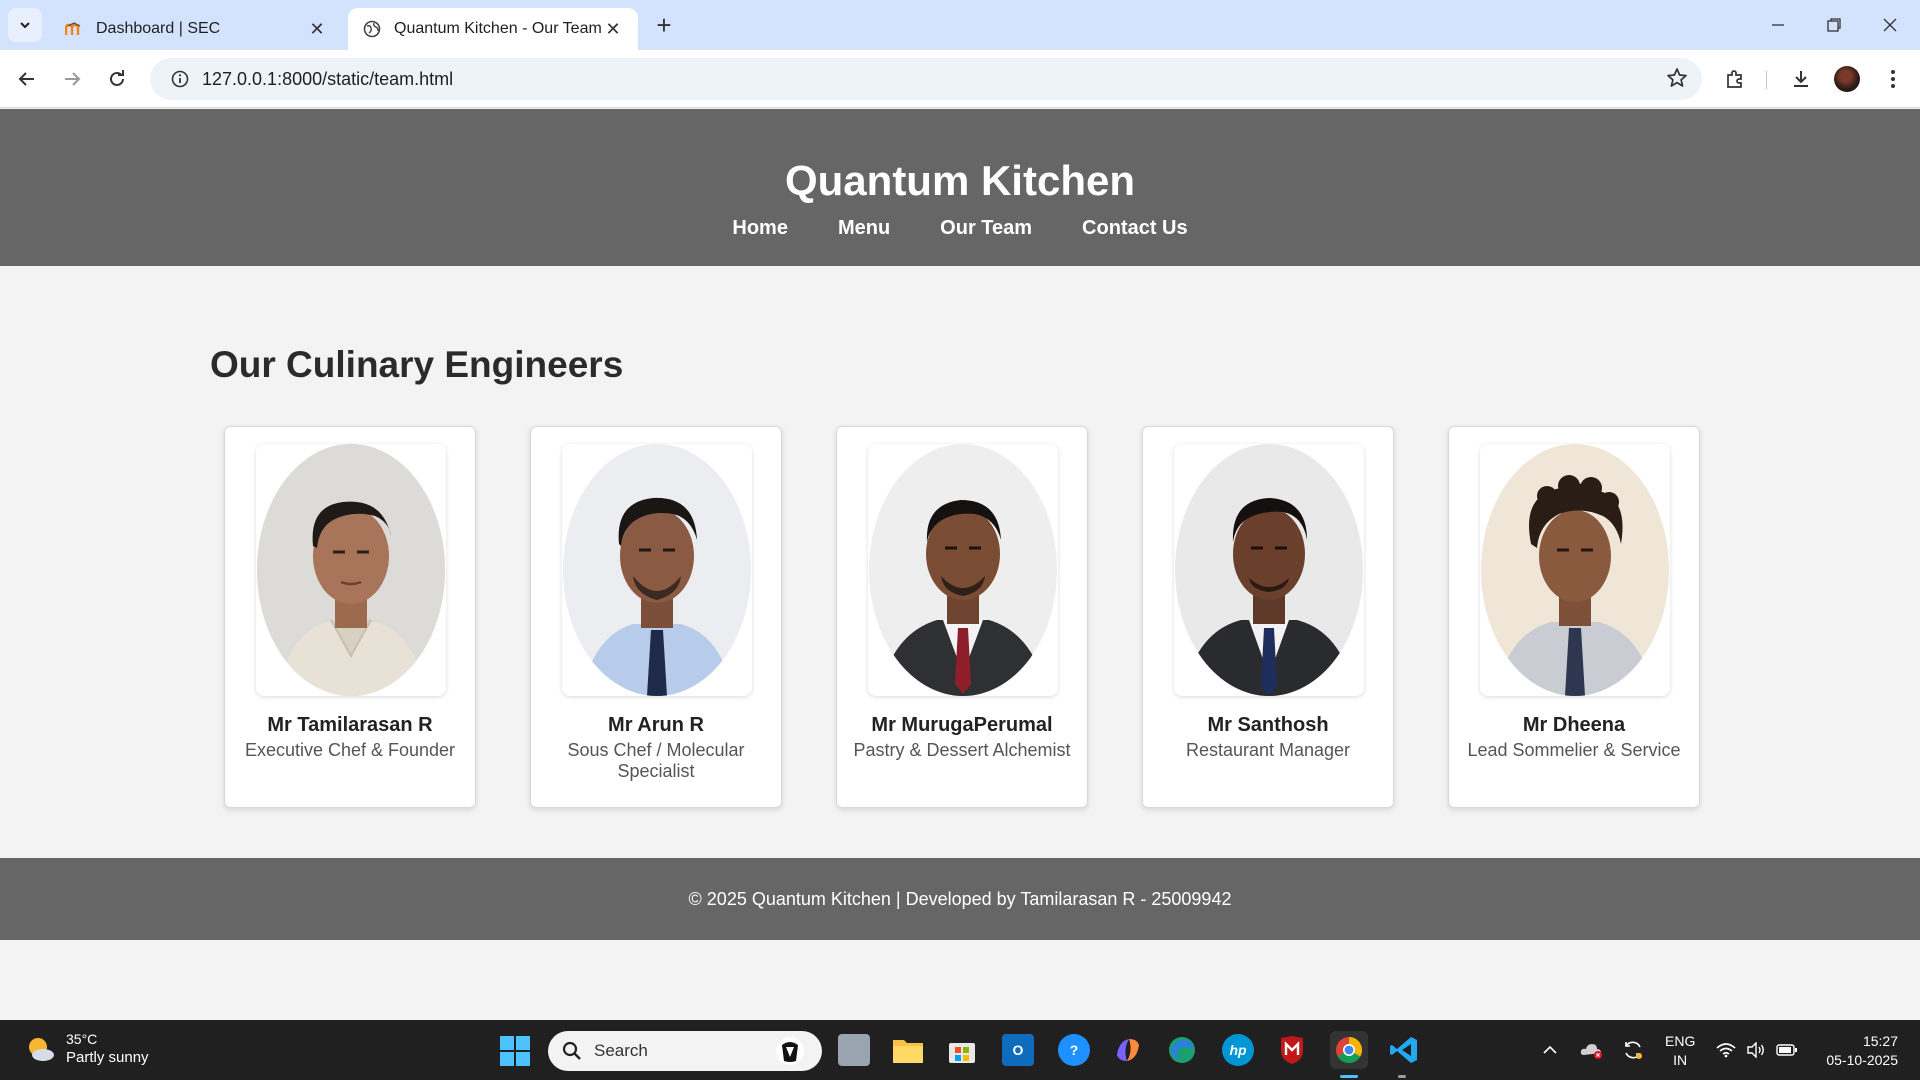 This screenshot has width=1920, height=1080. Describe the element at coordinates (571, 1050) in the screenshot. I see `search-icon` at that location.